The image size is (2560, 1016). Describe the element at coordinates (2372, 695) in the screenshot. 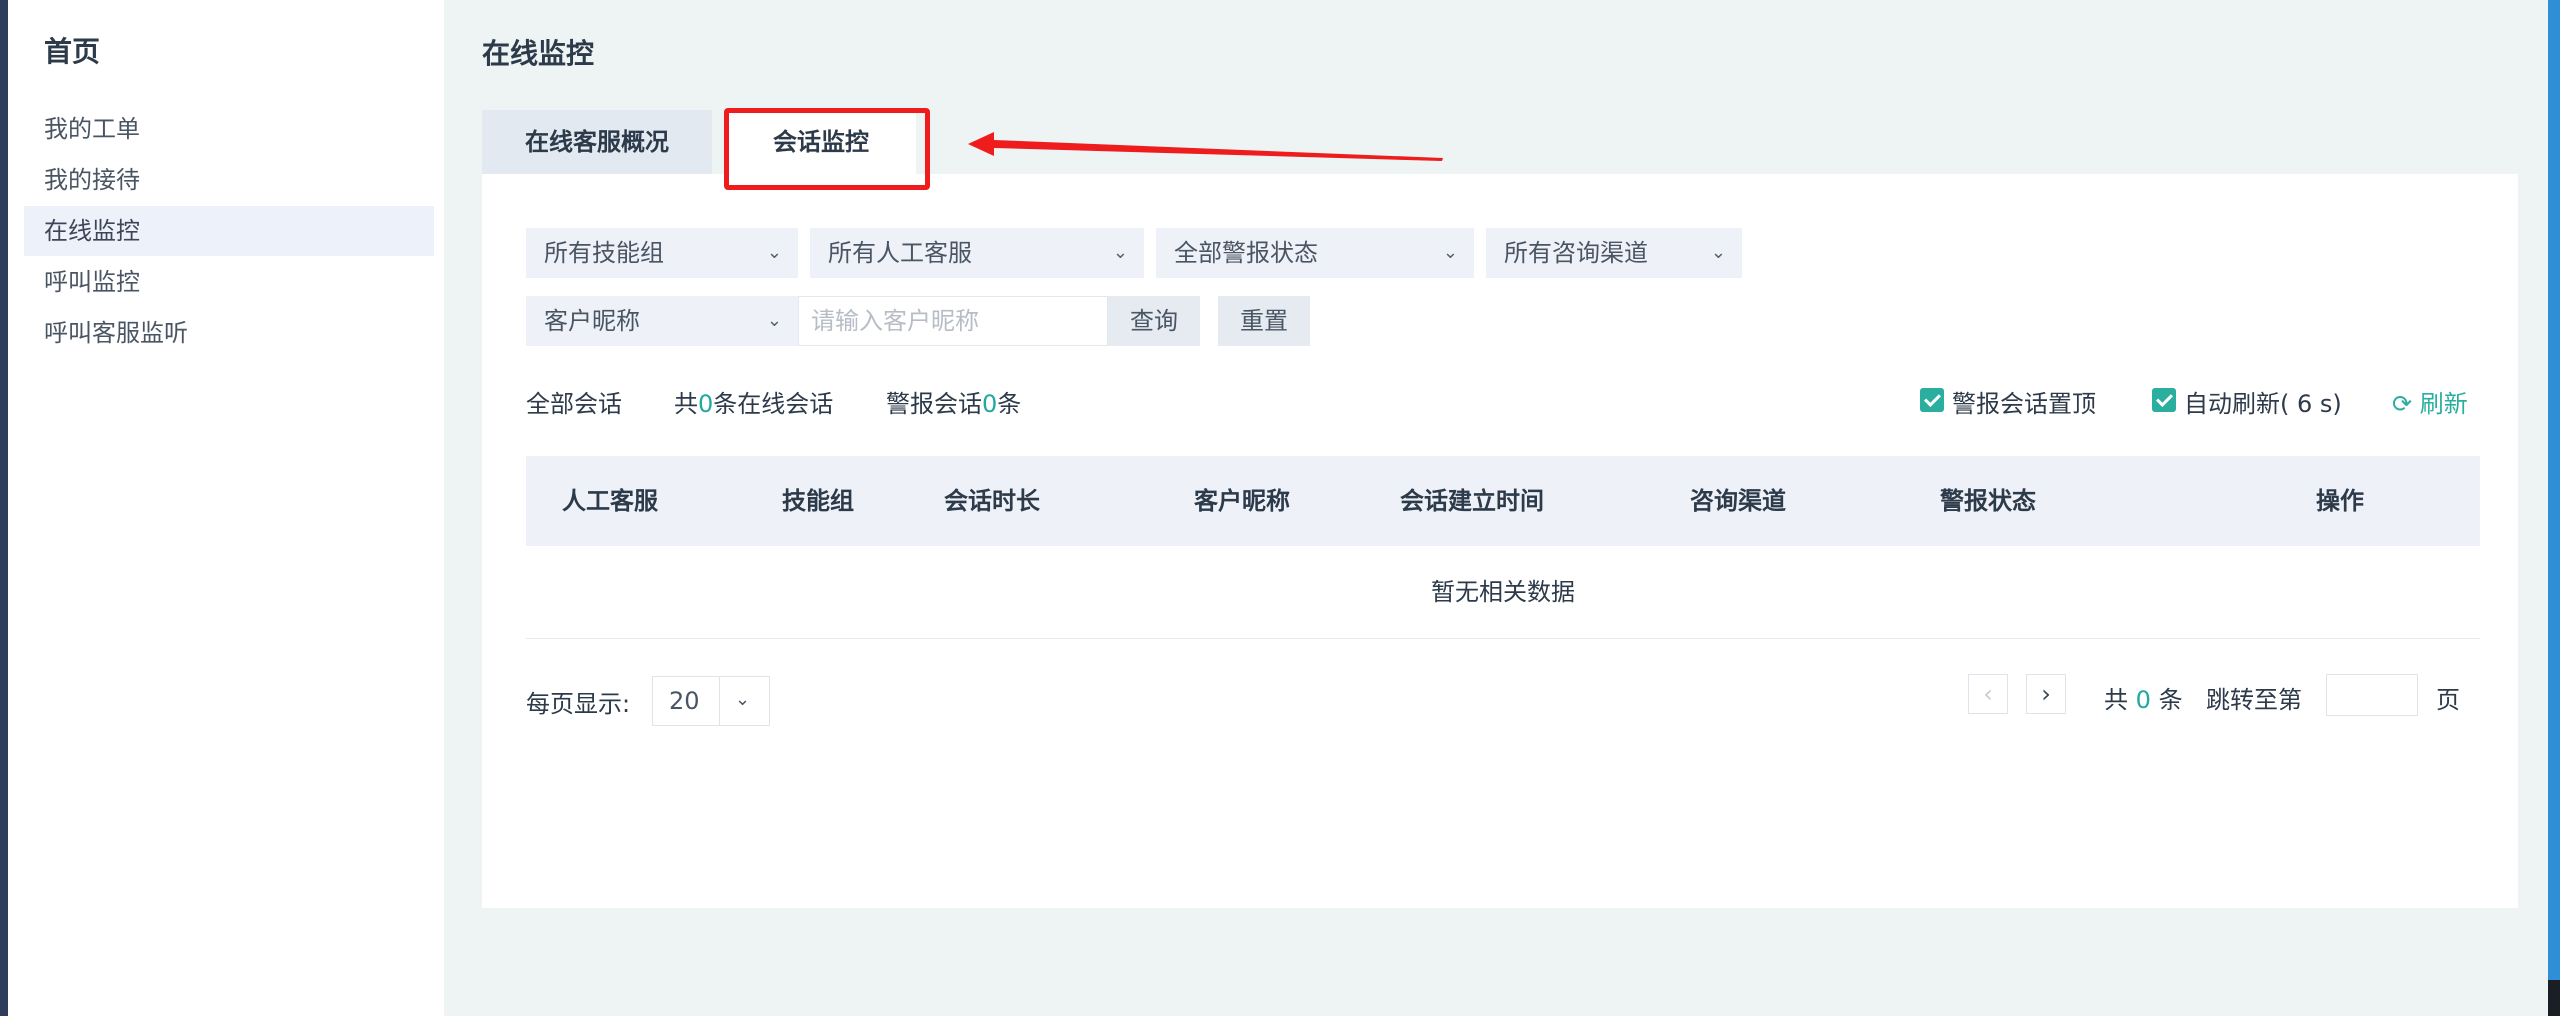

I see `jump-page-input` at that location.